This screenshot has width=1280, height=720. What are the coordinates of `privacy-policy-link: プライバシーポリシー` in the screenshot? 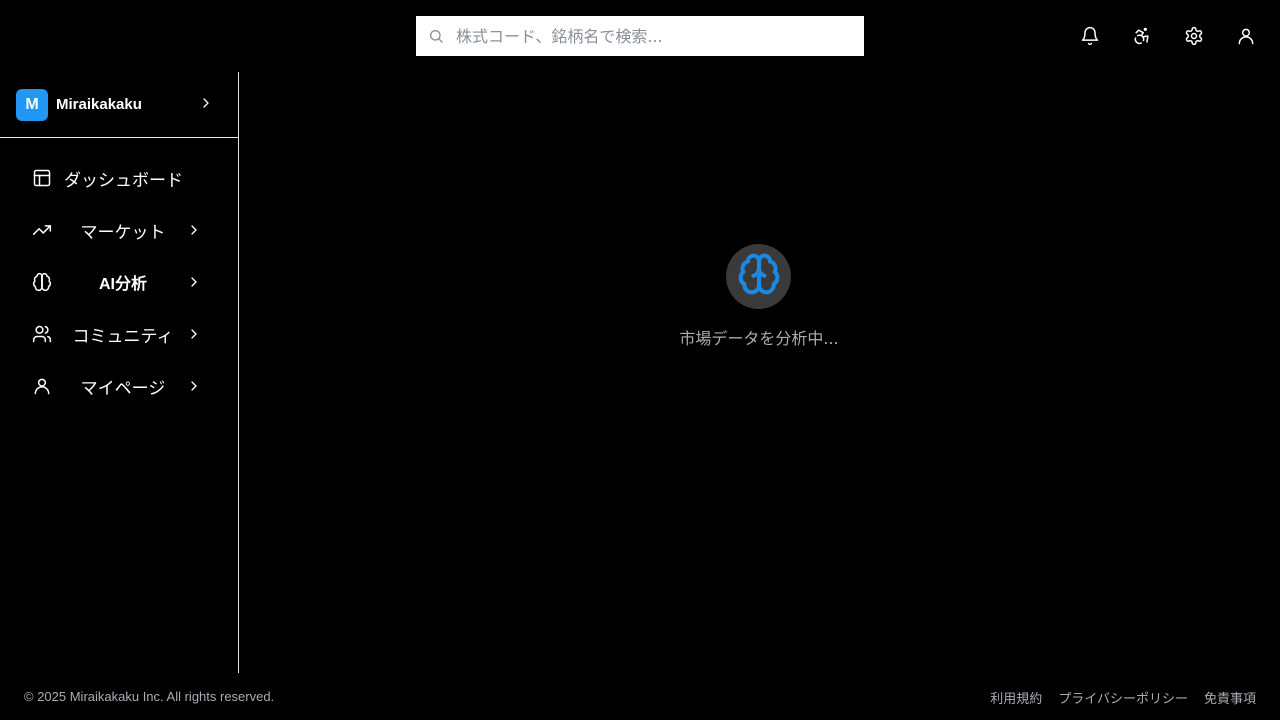 It's located at (1123, 697).